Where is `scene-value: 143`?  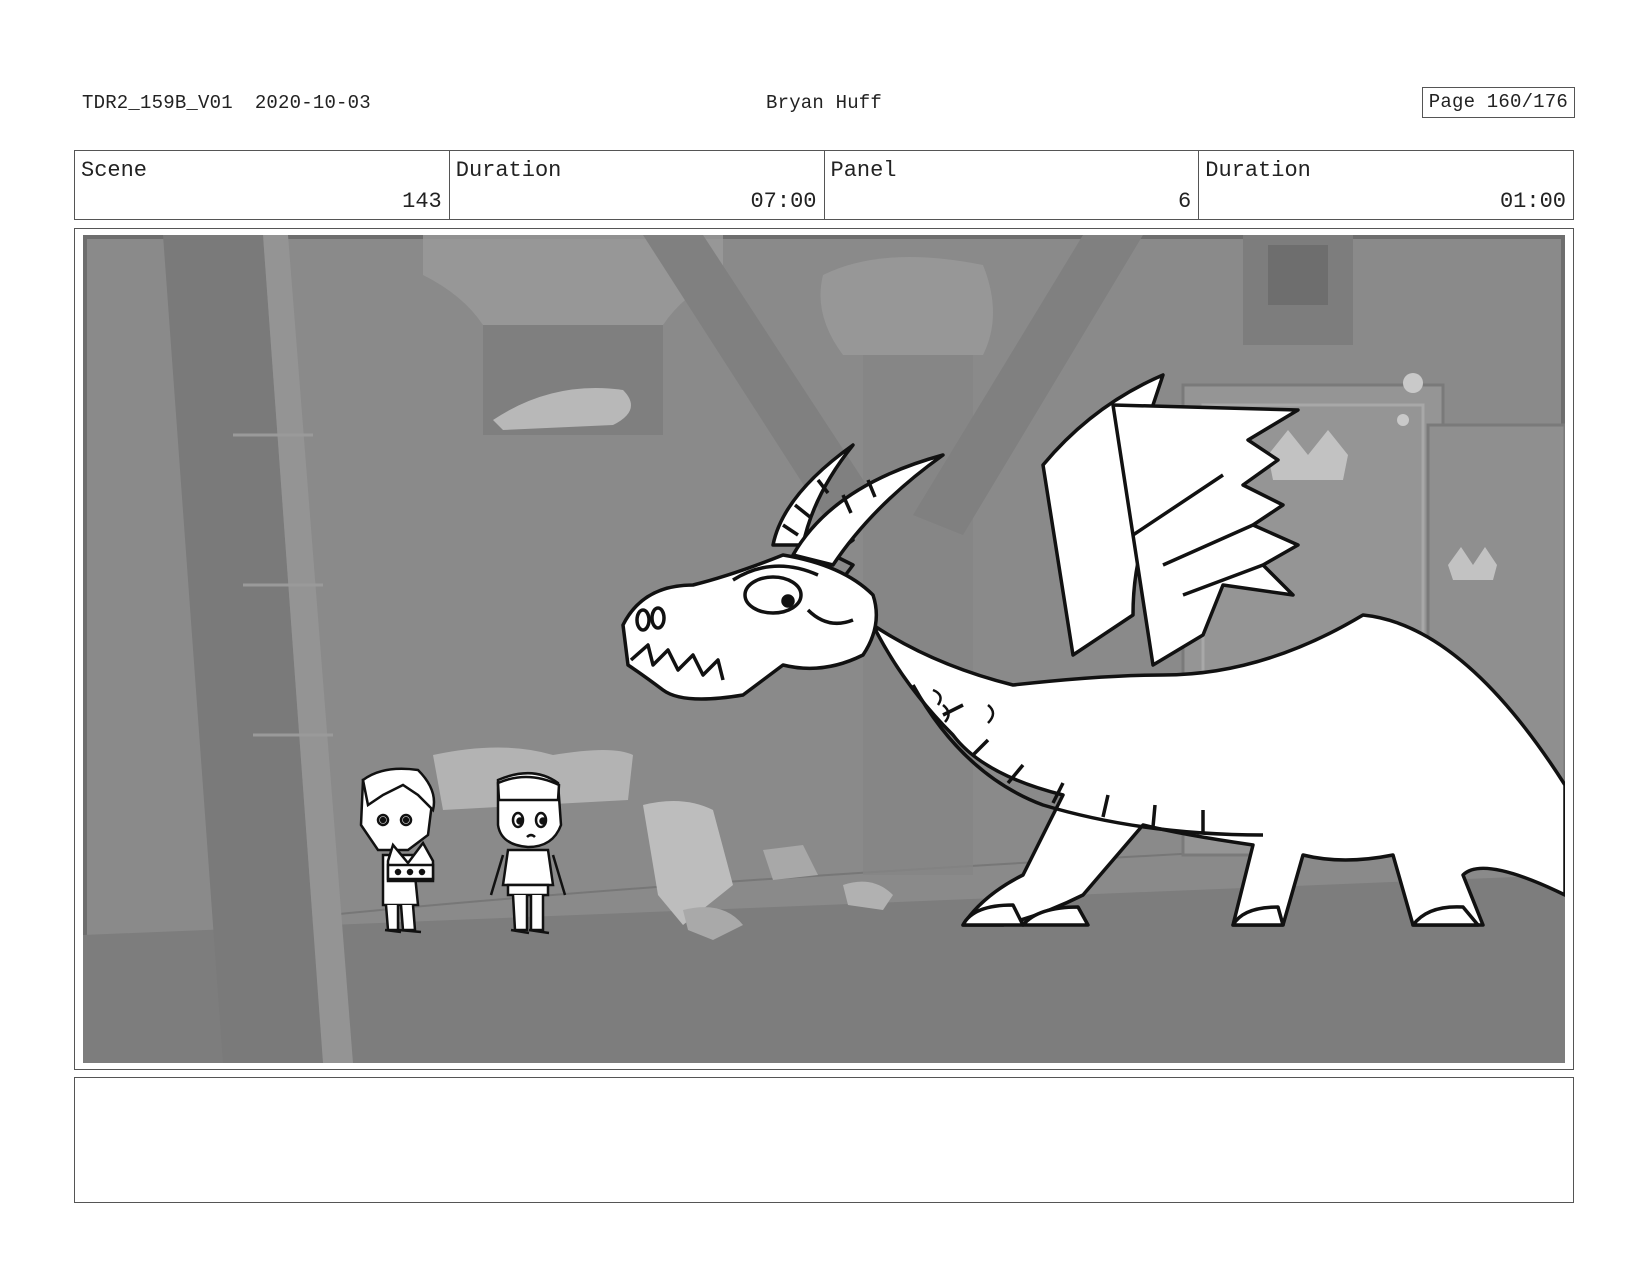
scene-value: 143 is located at coordinates (422, 201).